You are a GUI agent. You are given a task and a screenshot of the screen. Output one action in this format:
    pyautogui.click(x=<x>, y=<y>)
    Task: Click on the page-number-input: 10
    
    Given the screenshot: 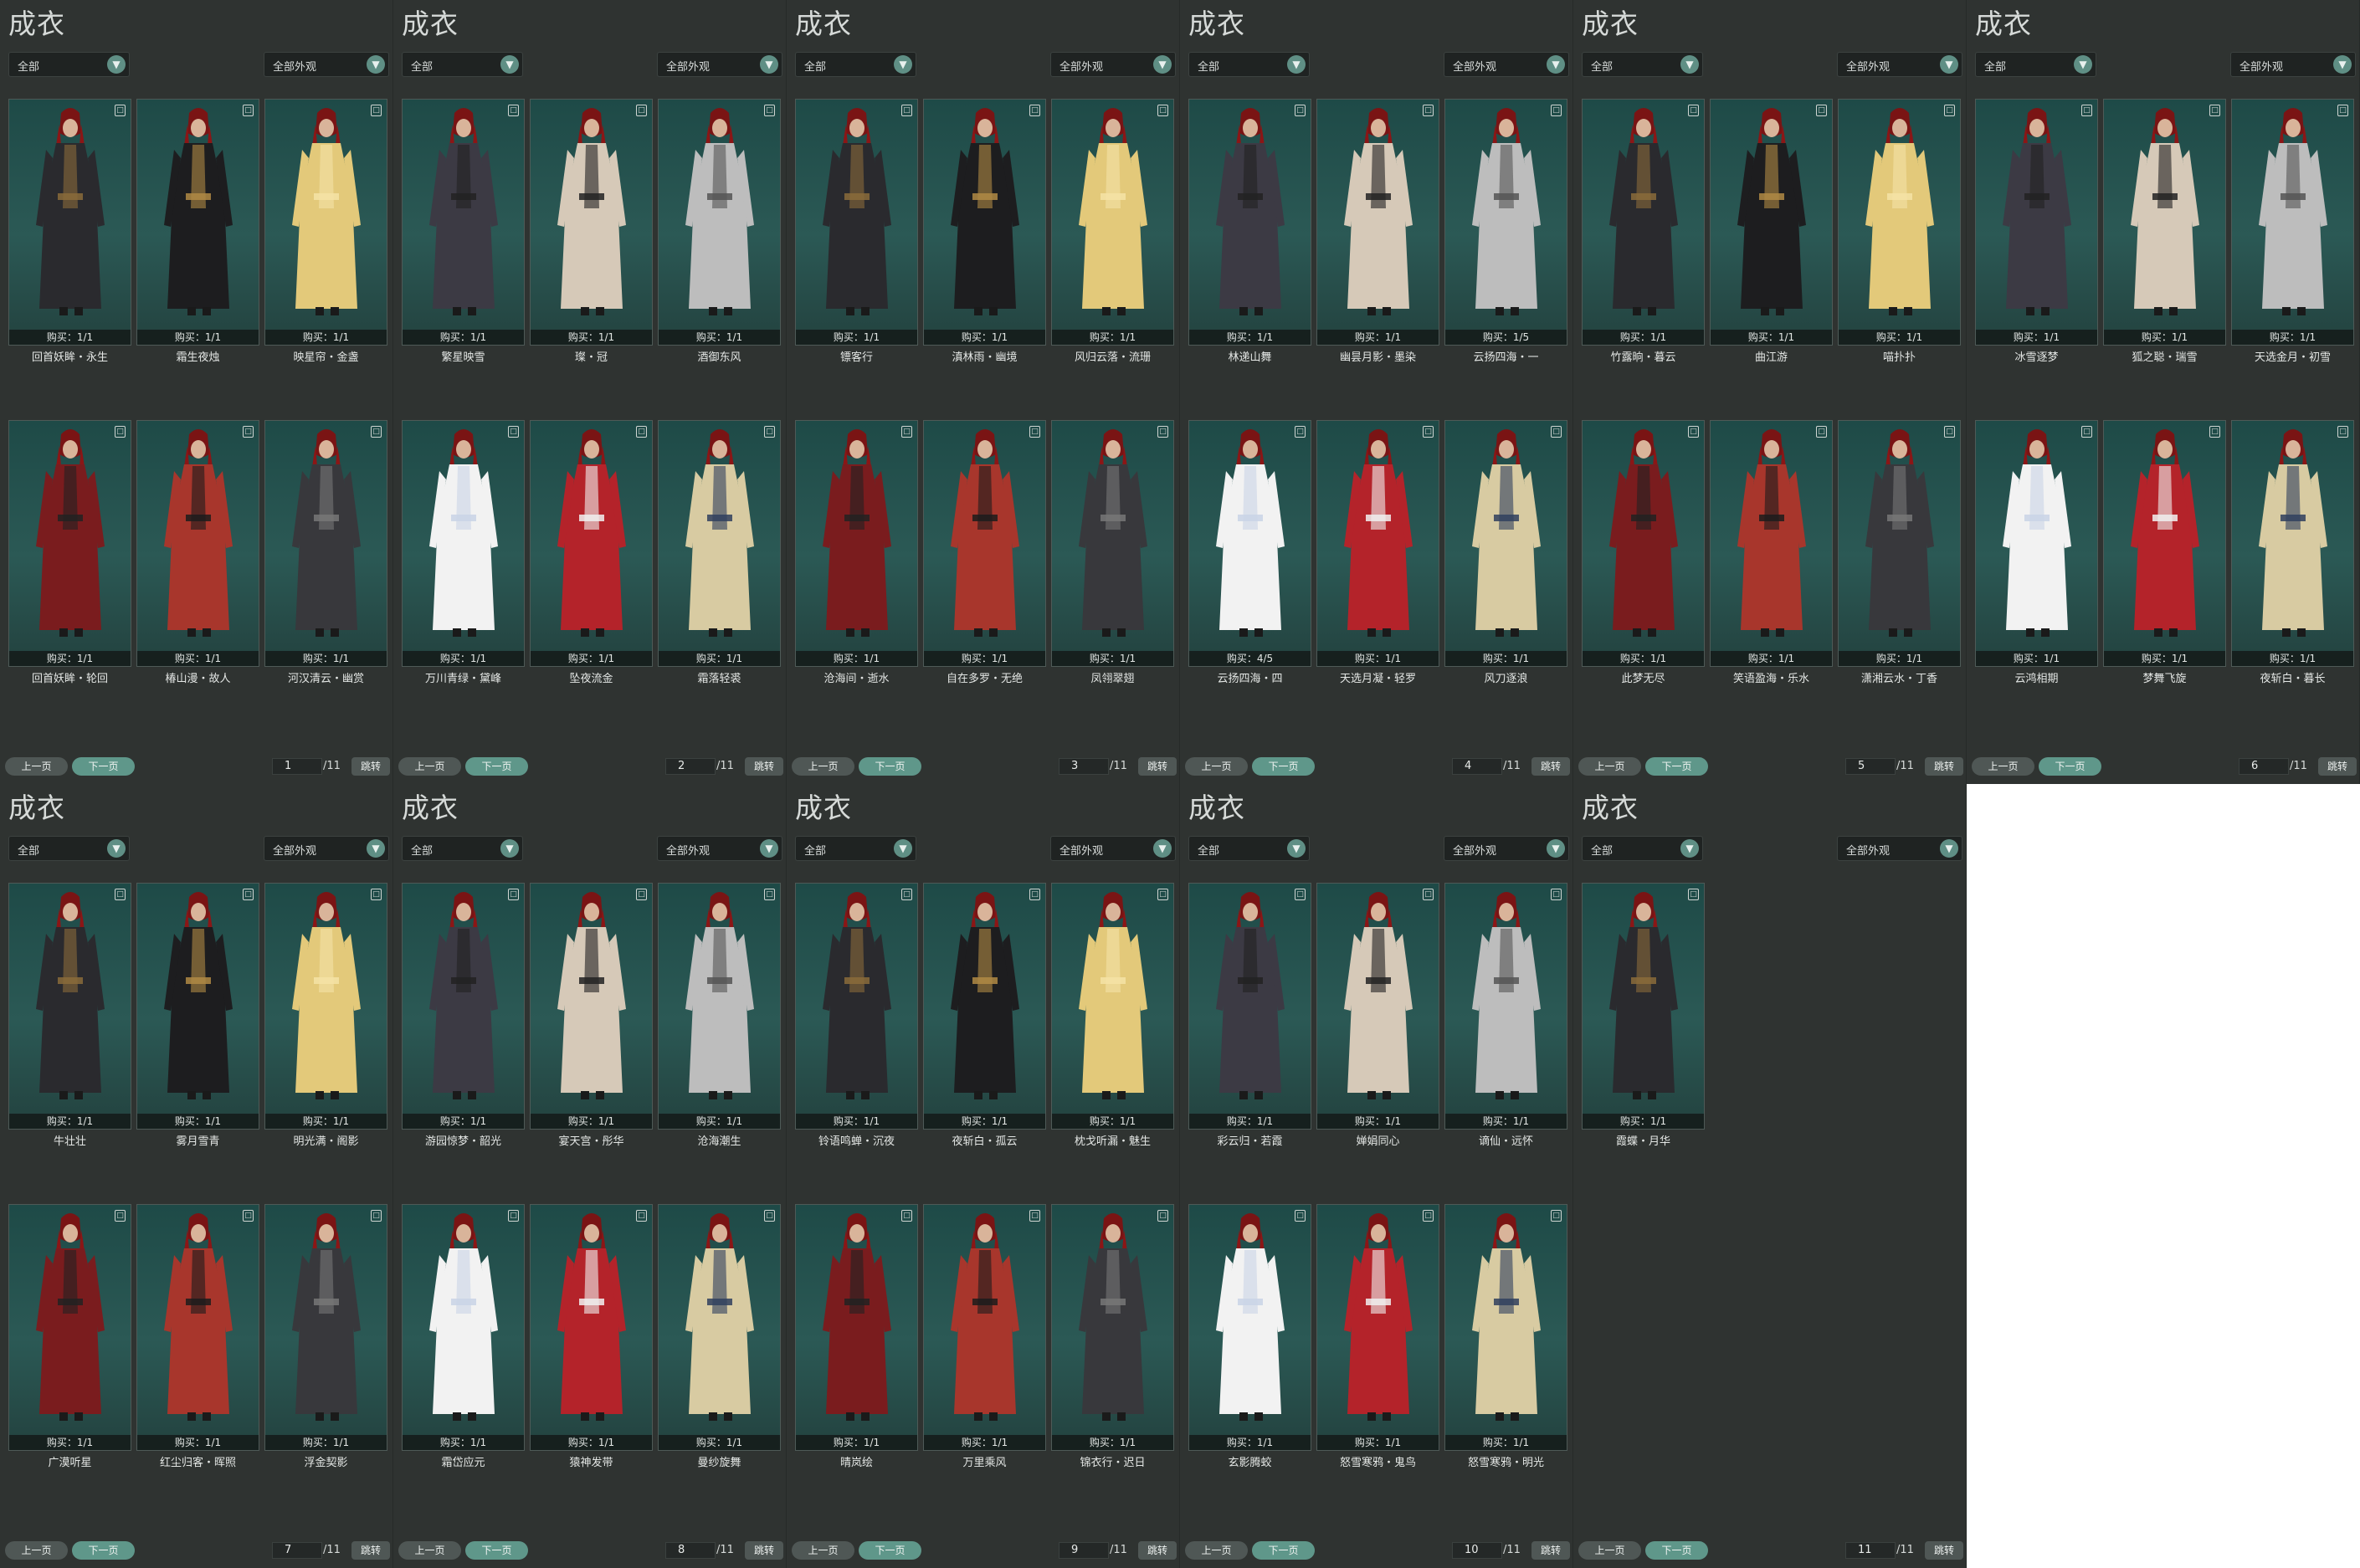 What is the action you would take?
    pyautogui.click(x=1477, y=1551)
    